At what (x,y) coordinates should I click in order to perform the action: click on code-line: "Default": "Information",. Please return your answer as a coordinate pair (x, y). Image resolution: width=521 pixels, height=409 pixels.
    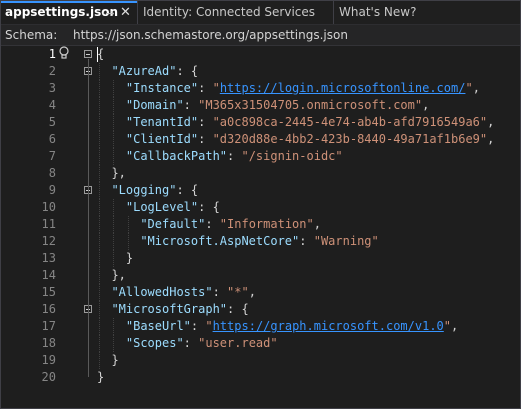
    Looking at the image, I should click on (230, 224).